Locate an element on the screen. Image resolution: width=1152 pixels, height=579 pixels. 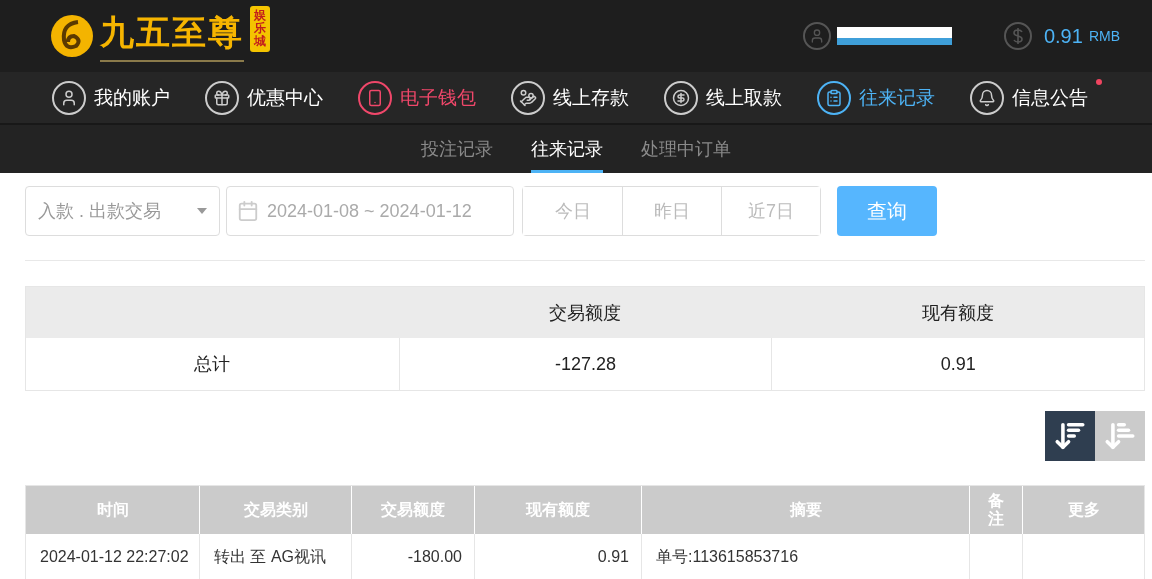
table-cell: -180.00 is located at coordinates (412, 556).